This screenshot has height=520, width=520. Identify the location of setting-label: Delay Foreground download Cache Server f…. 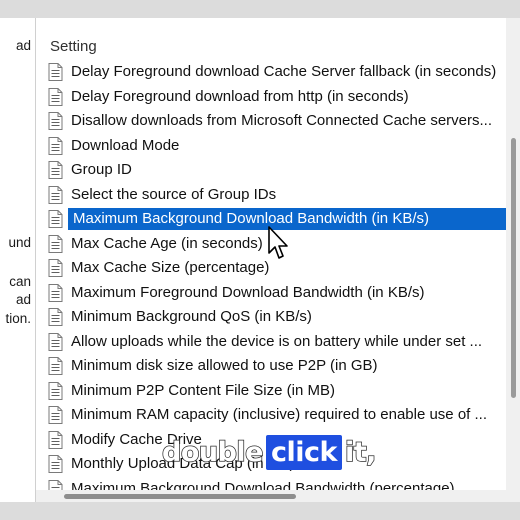
(284, 71).